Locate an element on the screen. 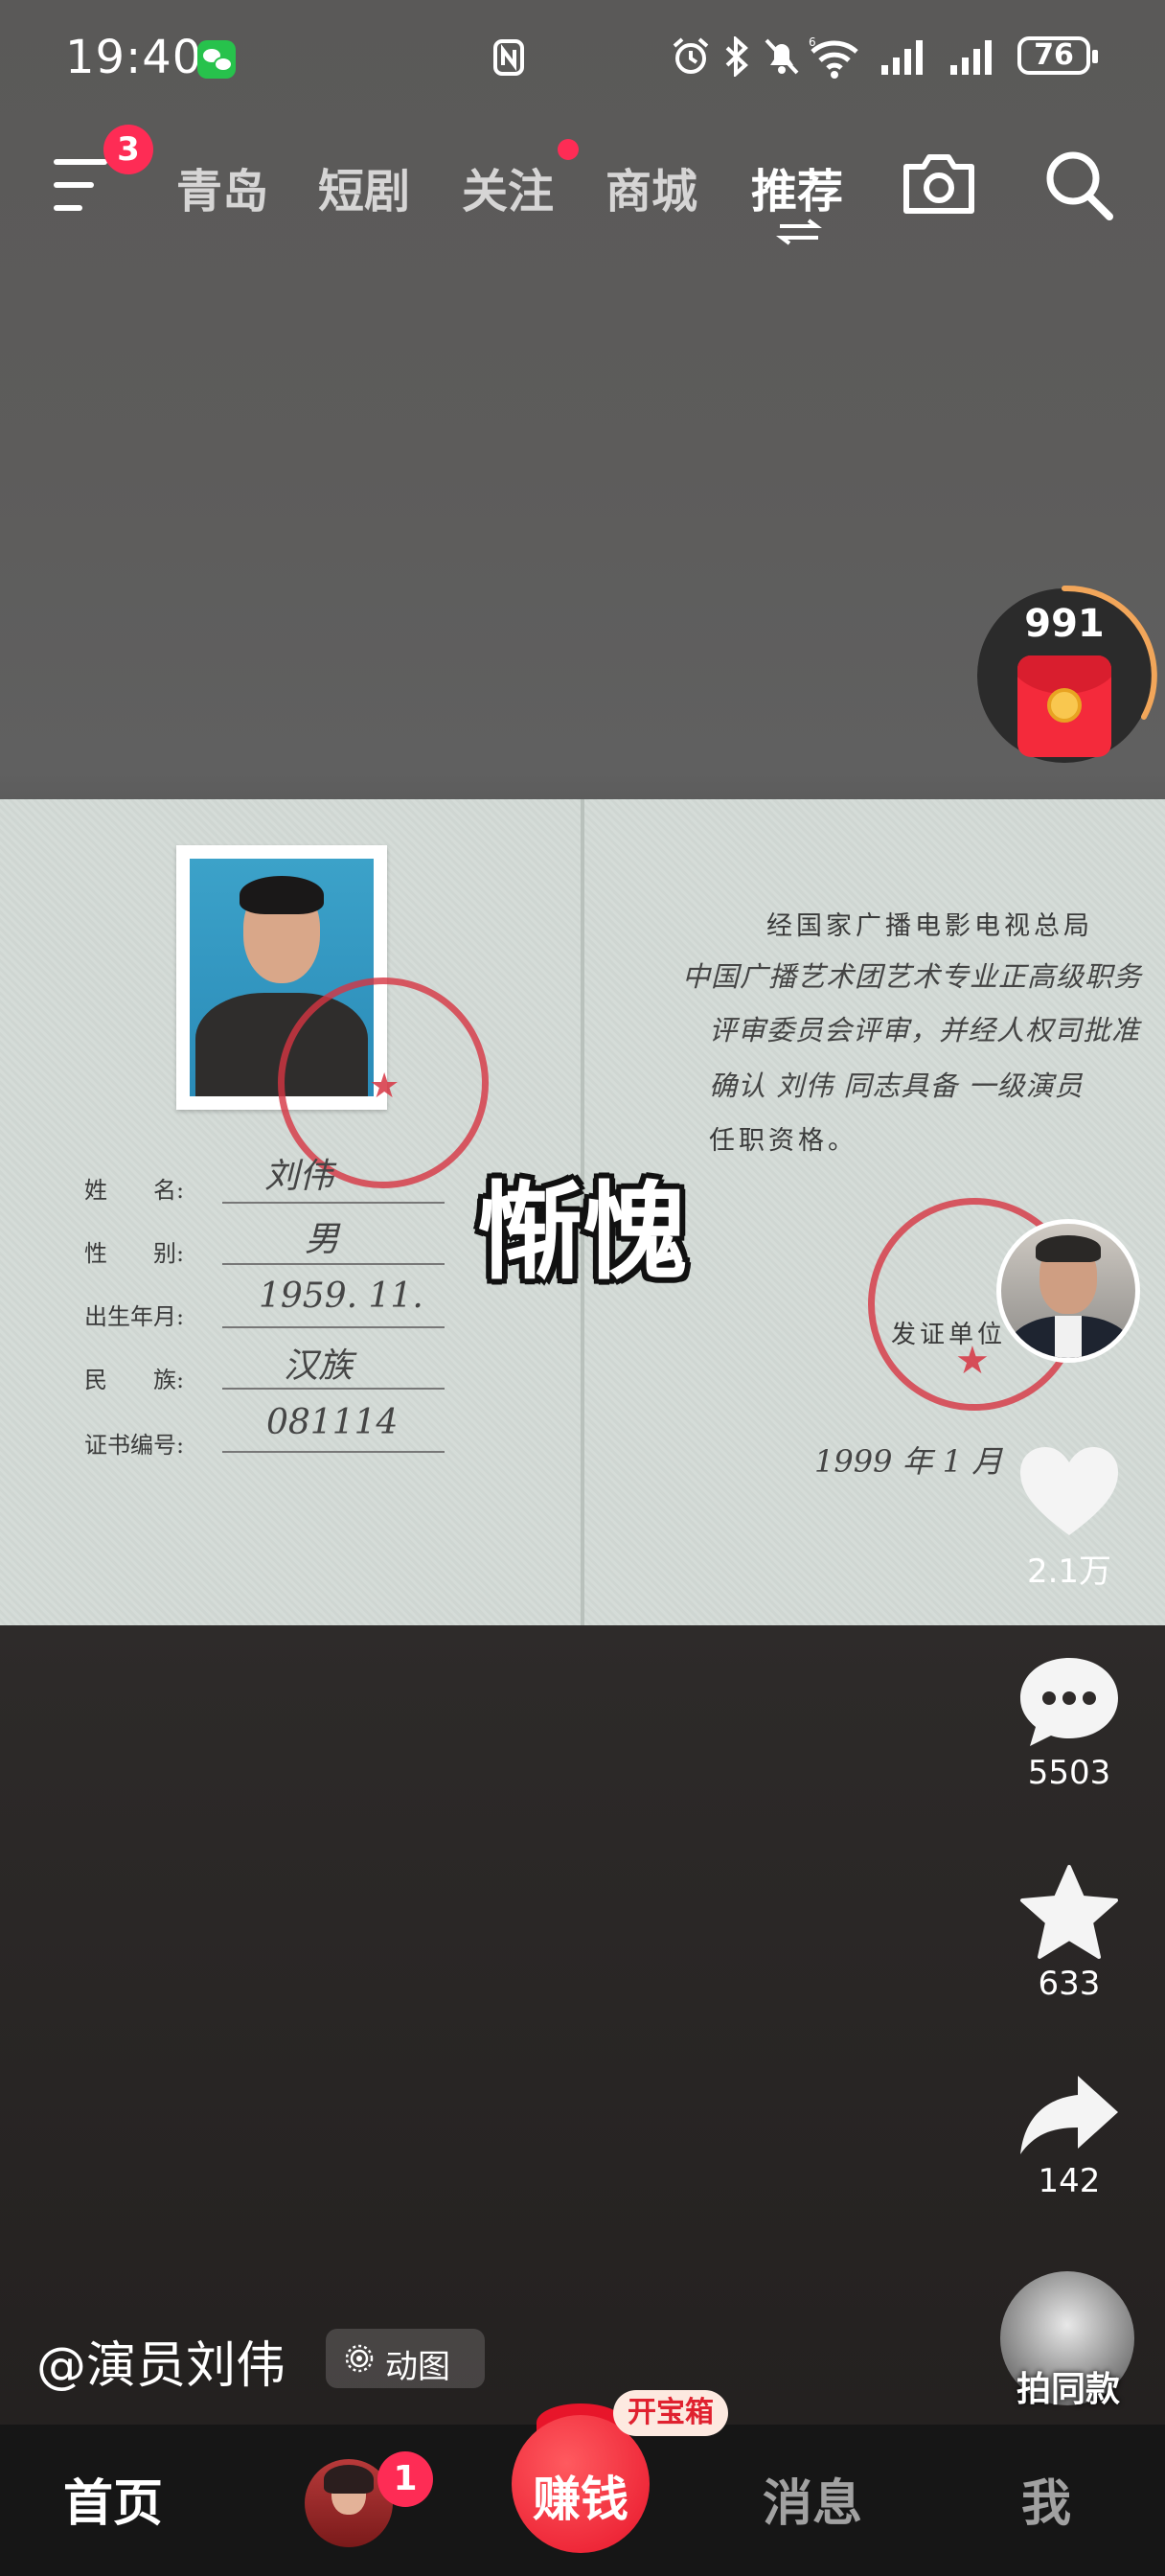 The image size is (1165, 2576). envelope-seal is located at coordinates (1065, 705).